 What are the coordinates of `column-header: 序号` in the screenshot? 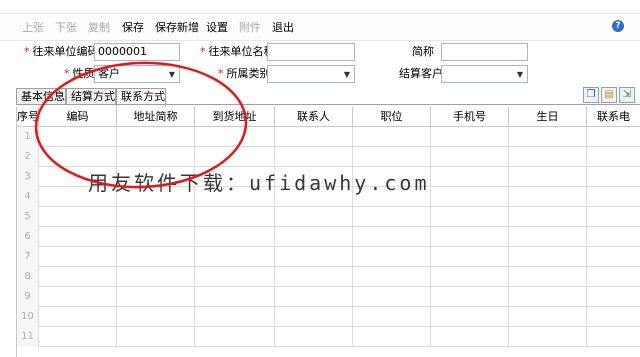 It's located at (28, 117).